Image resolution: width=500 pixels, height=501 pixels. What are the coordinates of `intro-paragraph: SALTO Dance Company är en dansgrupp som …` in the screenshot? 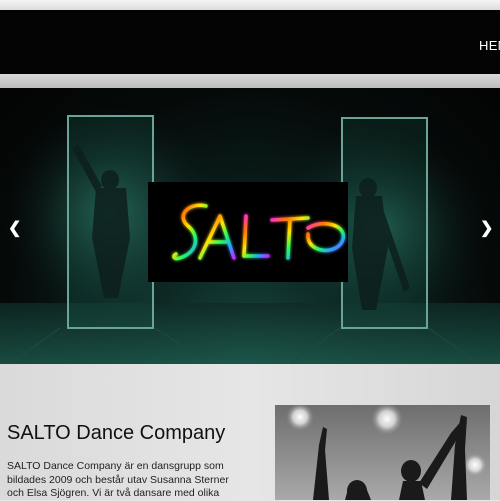 It's located at (118, 479).